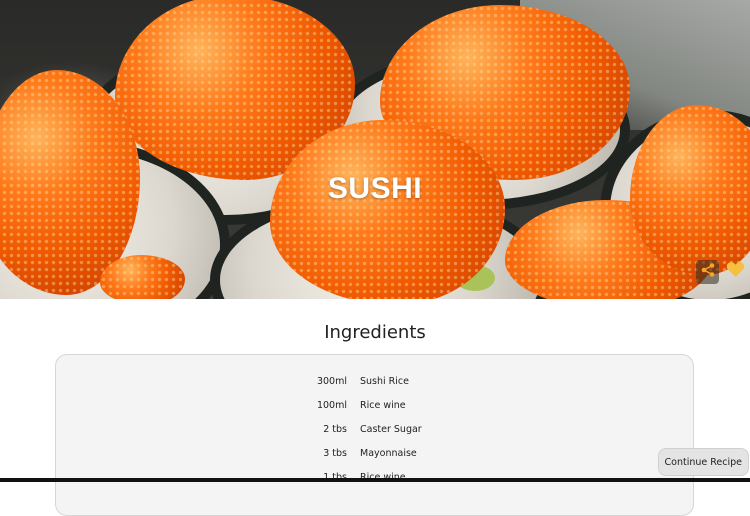  What do you see at coordinates (375, 480) in the screenshot?
I see `bottom-bar` at bounding box center [375, 480].